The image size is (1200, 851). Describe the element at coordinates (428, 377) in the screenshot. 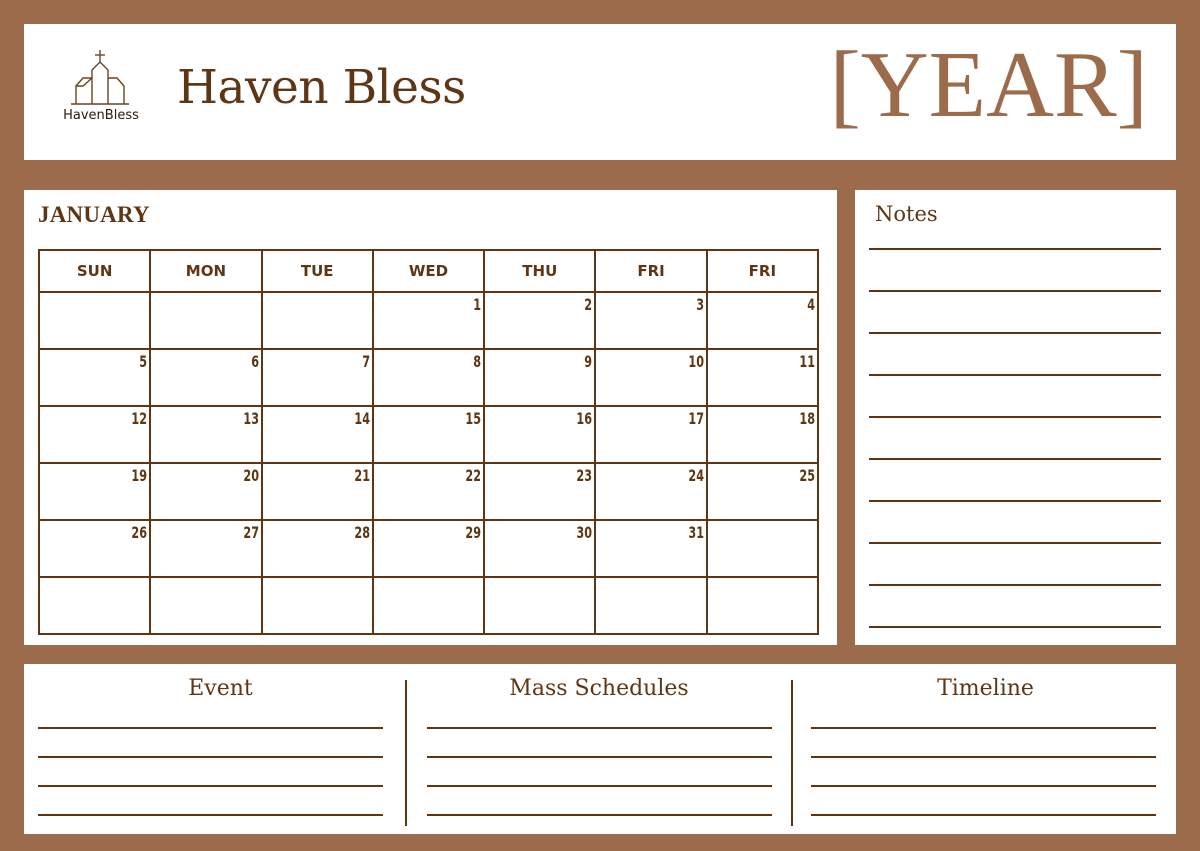

I see `calendar-day-cell: 8` at that location.